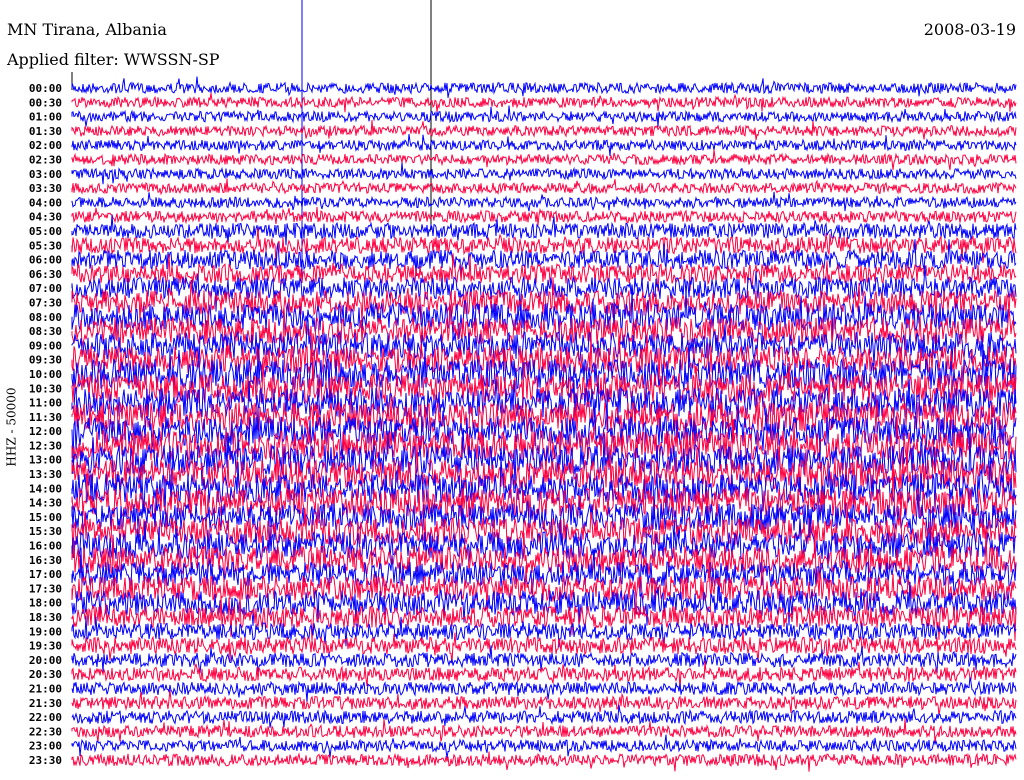  I want to click on time-tick-label: 13:30, so click(45, 474).